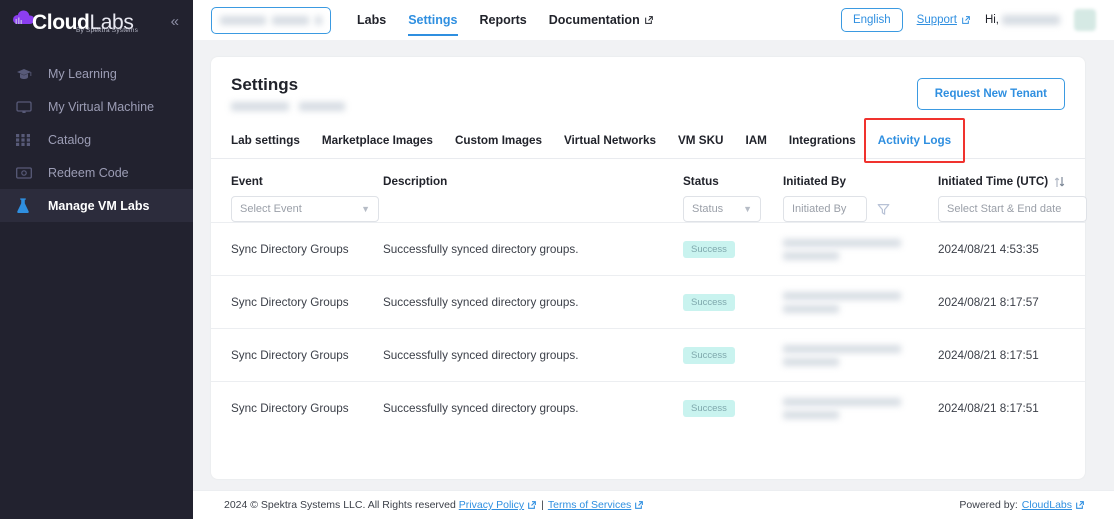 The width and height of the screenshot is (1114, 519). Describe the element at coordinates (944, 20) in the screenshot. I see `support-link: Support` at that location.